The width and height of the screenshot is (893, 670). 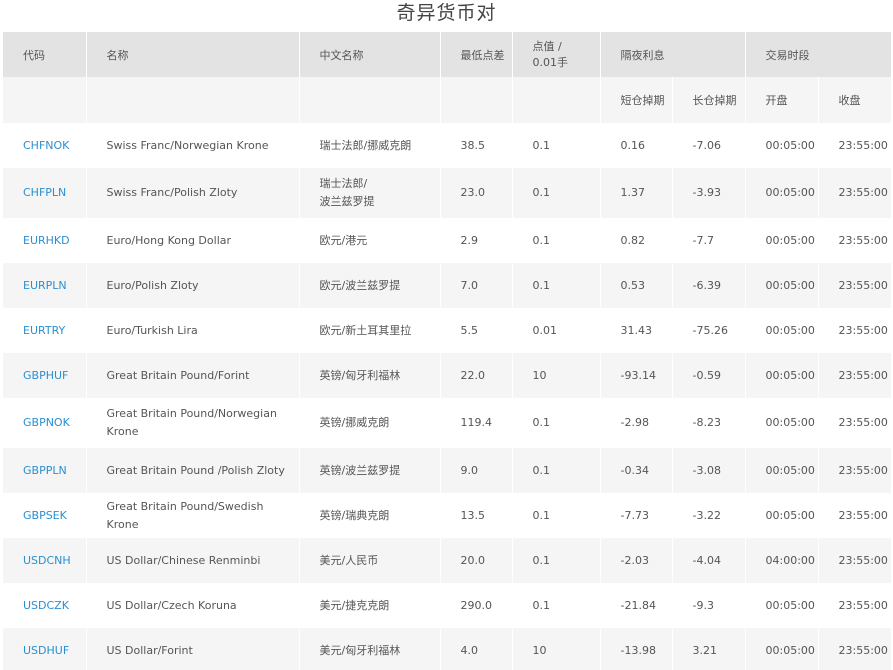 I want to click on cell-cn-name: 瑞士法郎/波兰兹罗提, so click(x=369, y=193).